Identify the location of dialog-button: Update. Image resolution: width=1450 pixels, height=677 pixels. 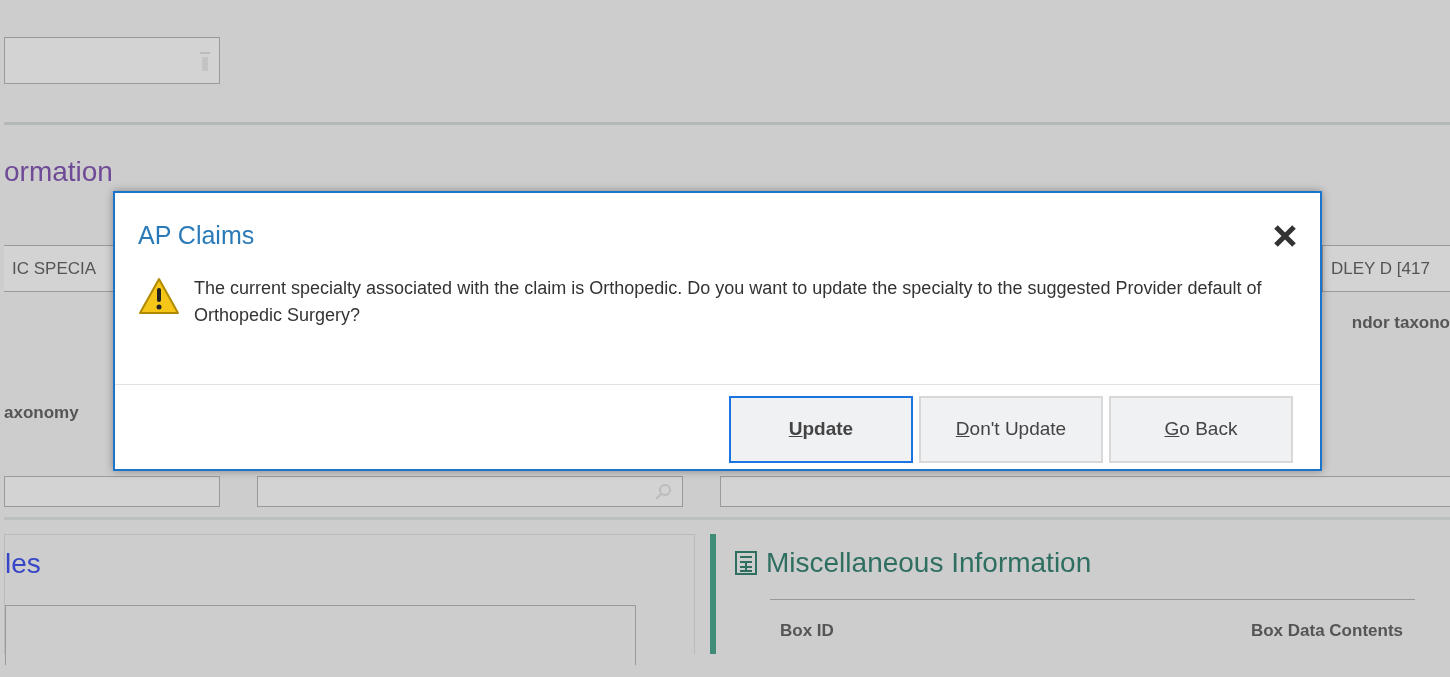
(821, 429).